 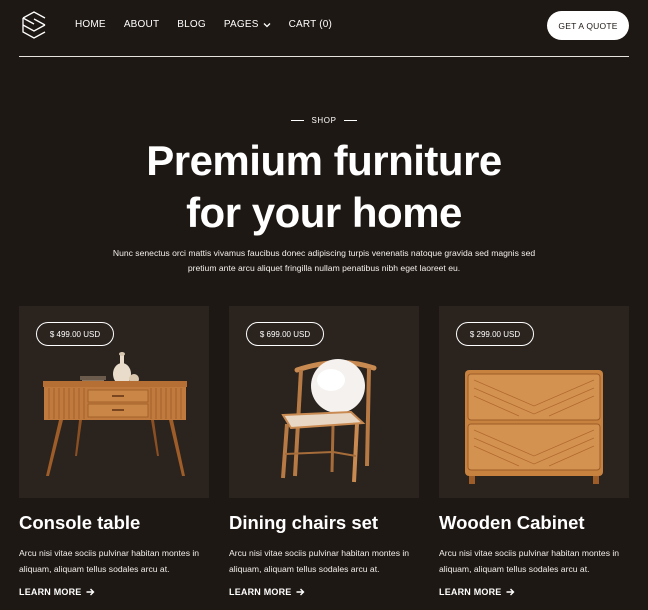 I want to click on product-name: Console table, so click(x=79, y=523).